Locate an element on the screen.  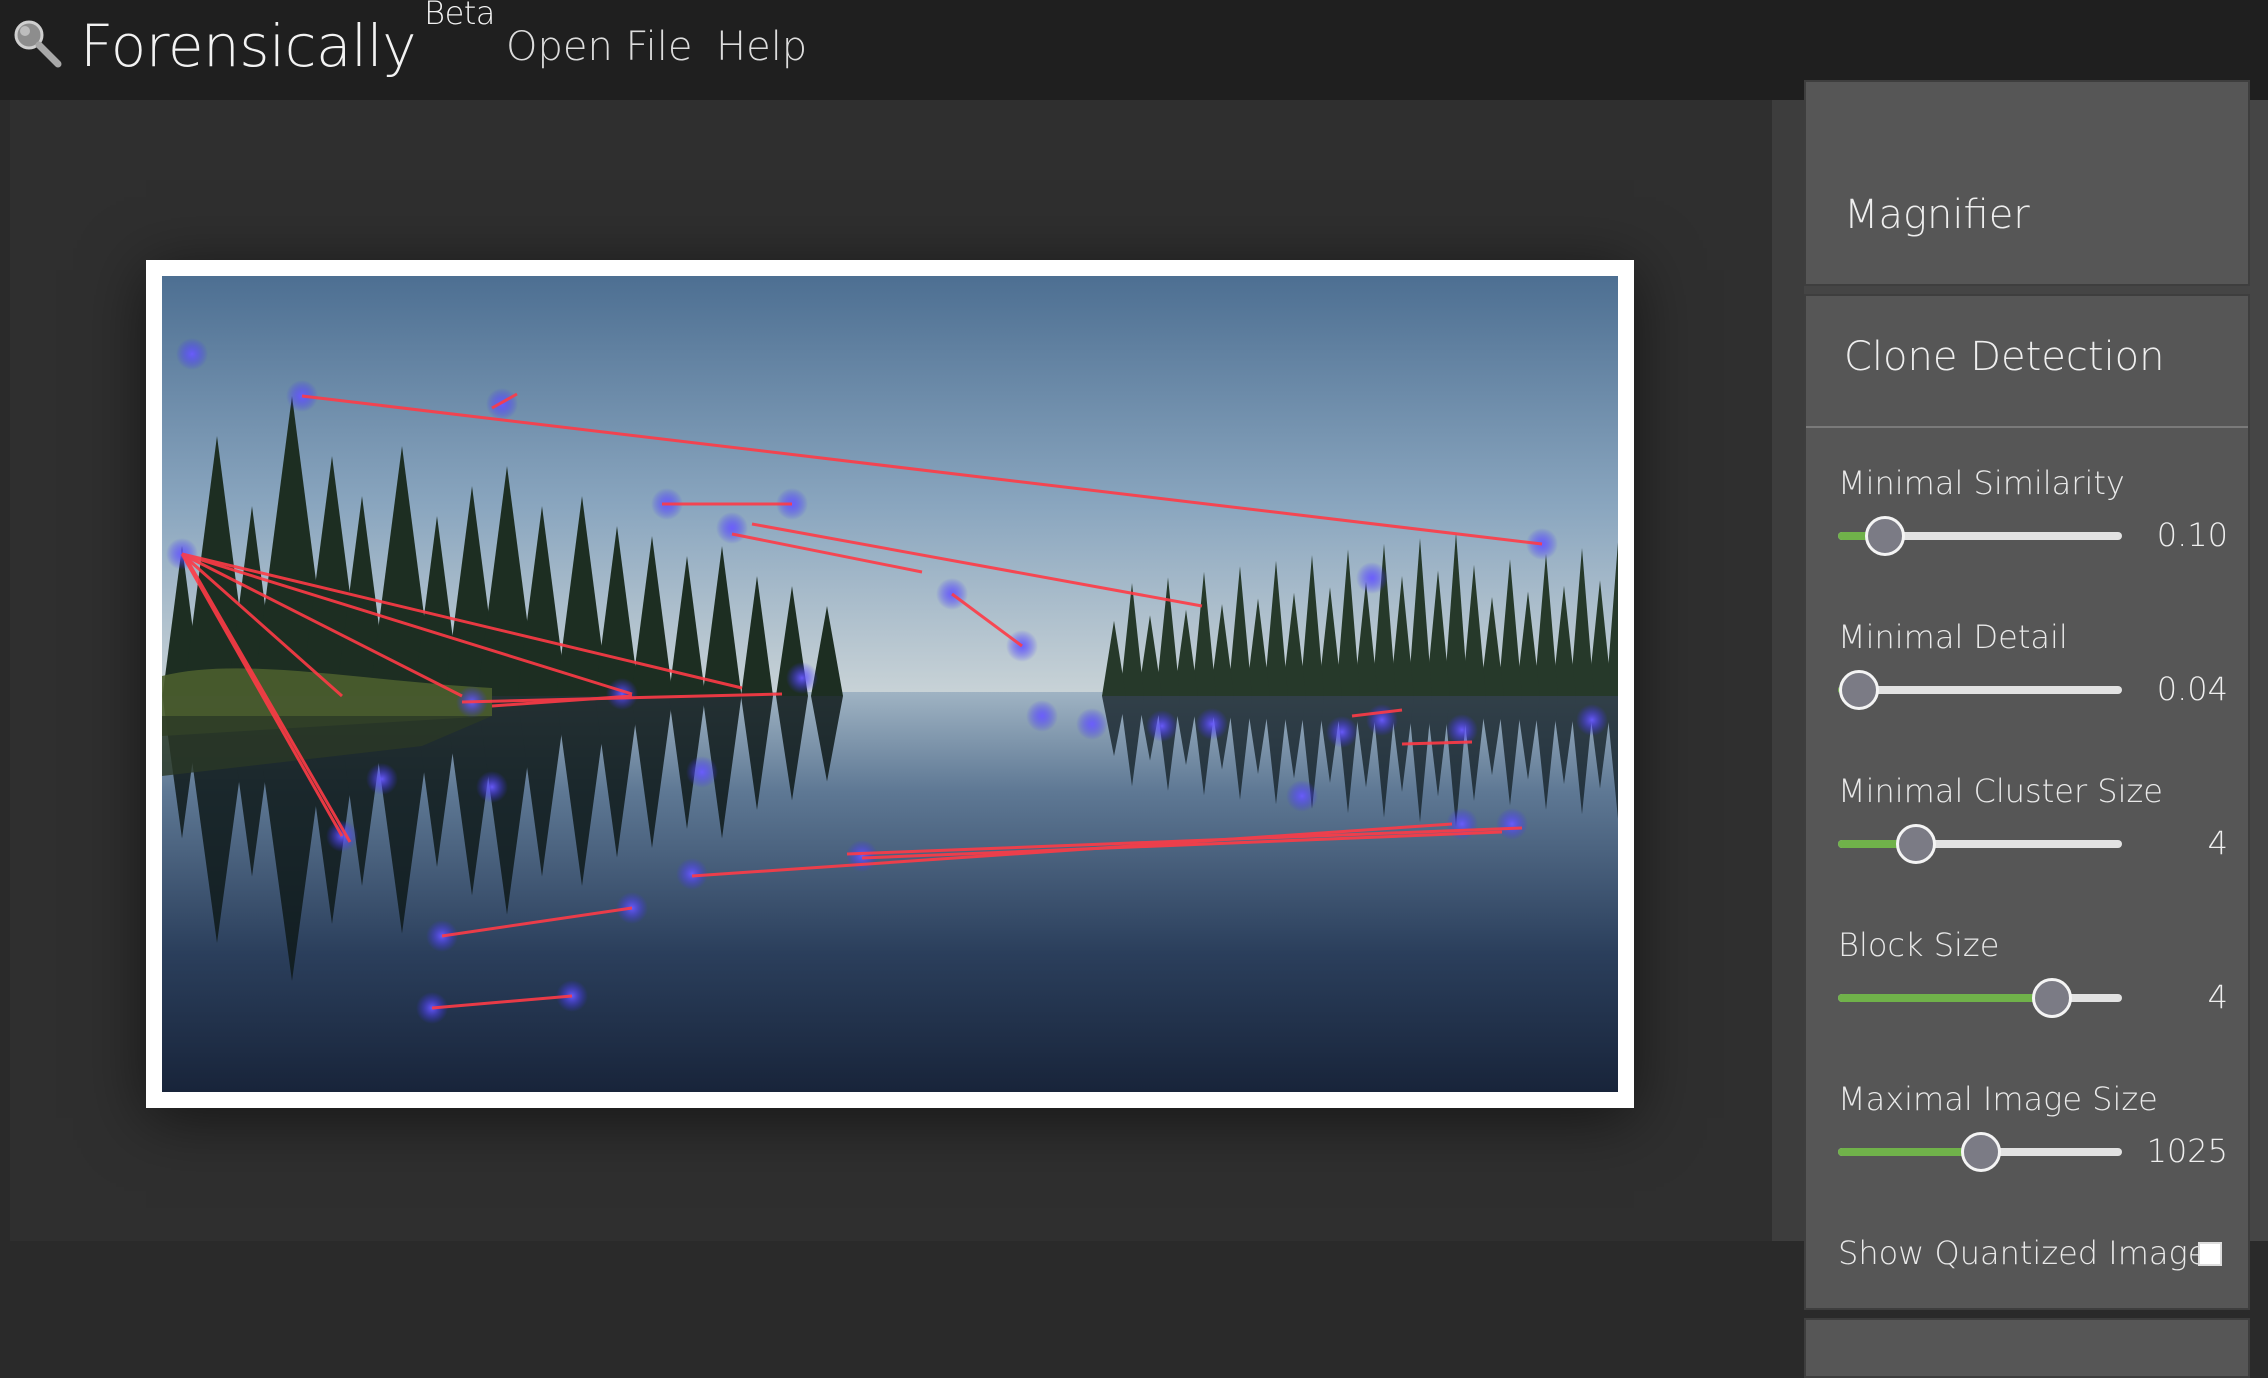
maximal-image-size-value: 1025 is located at coordinates (2187, 1151).